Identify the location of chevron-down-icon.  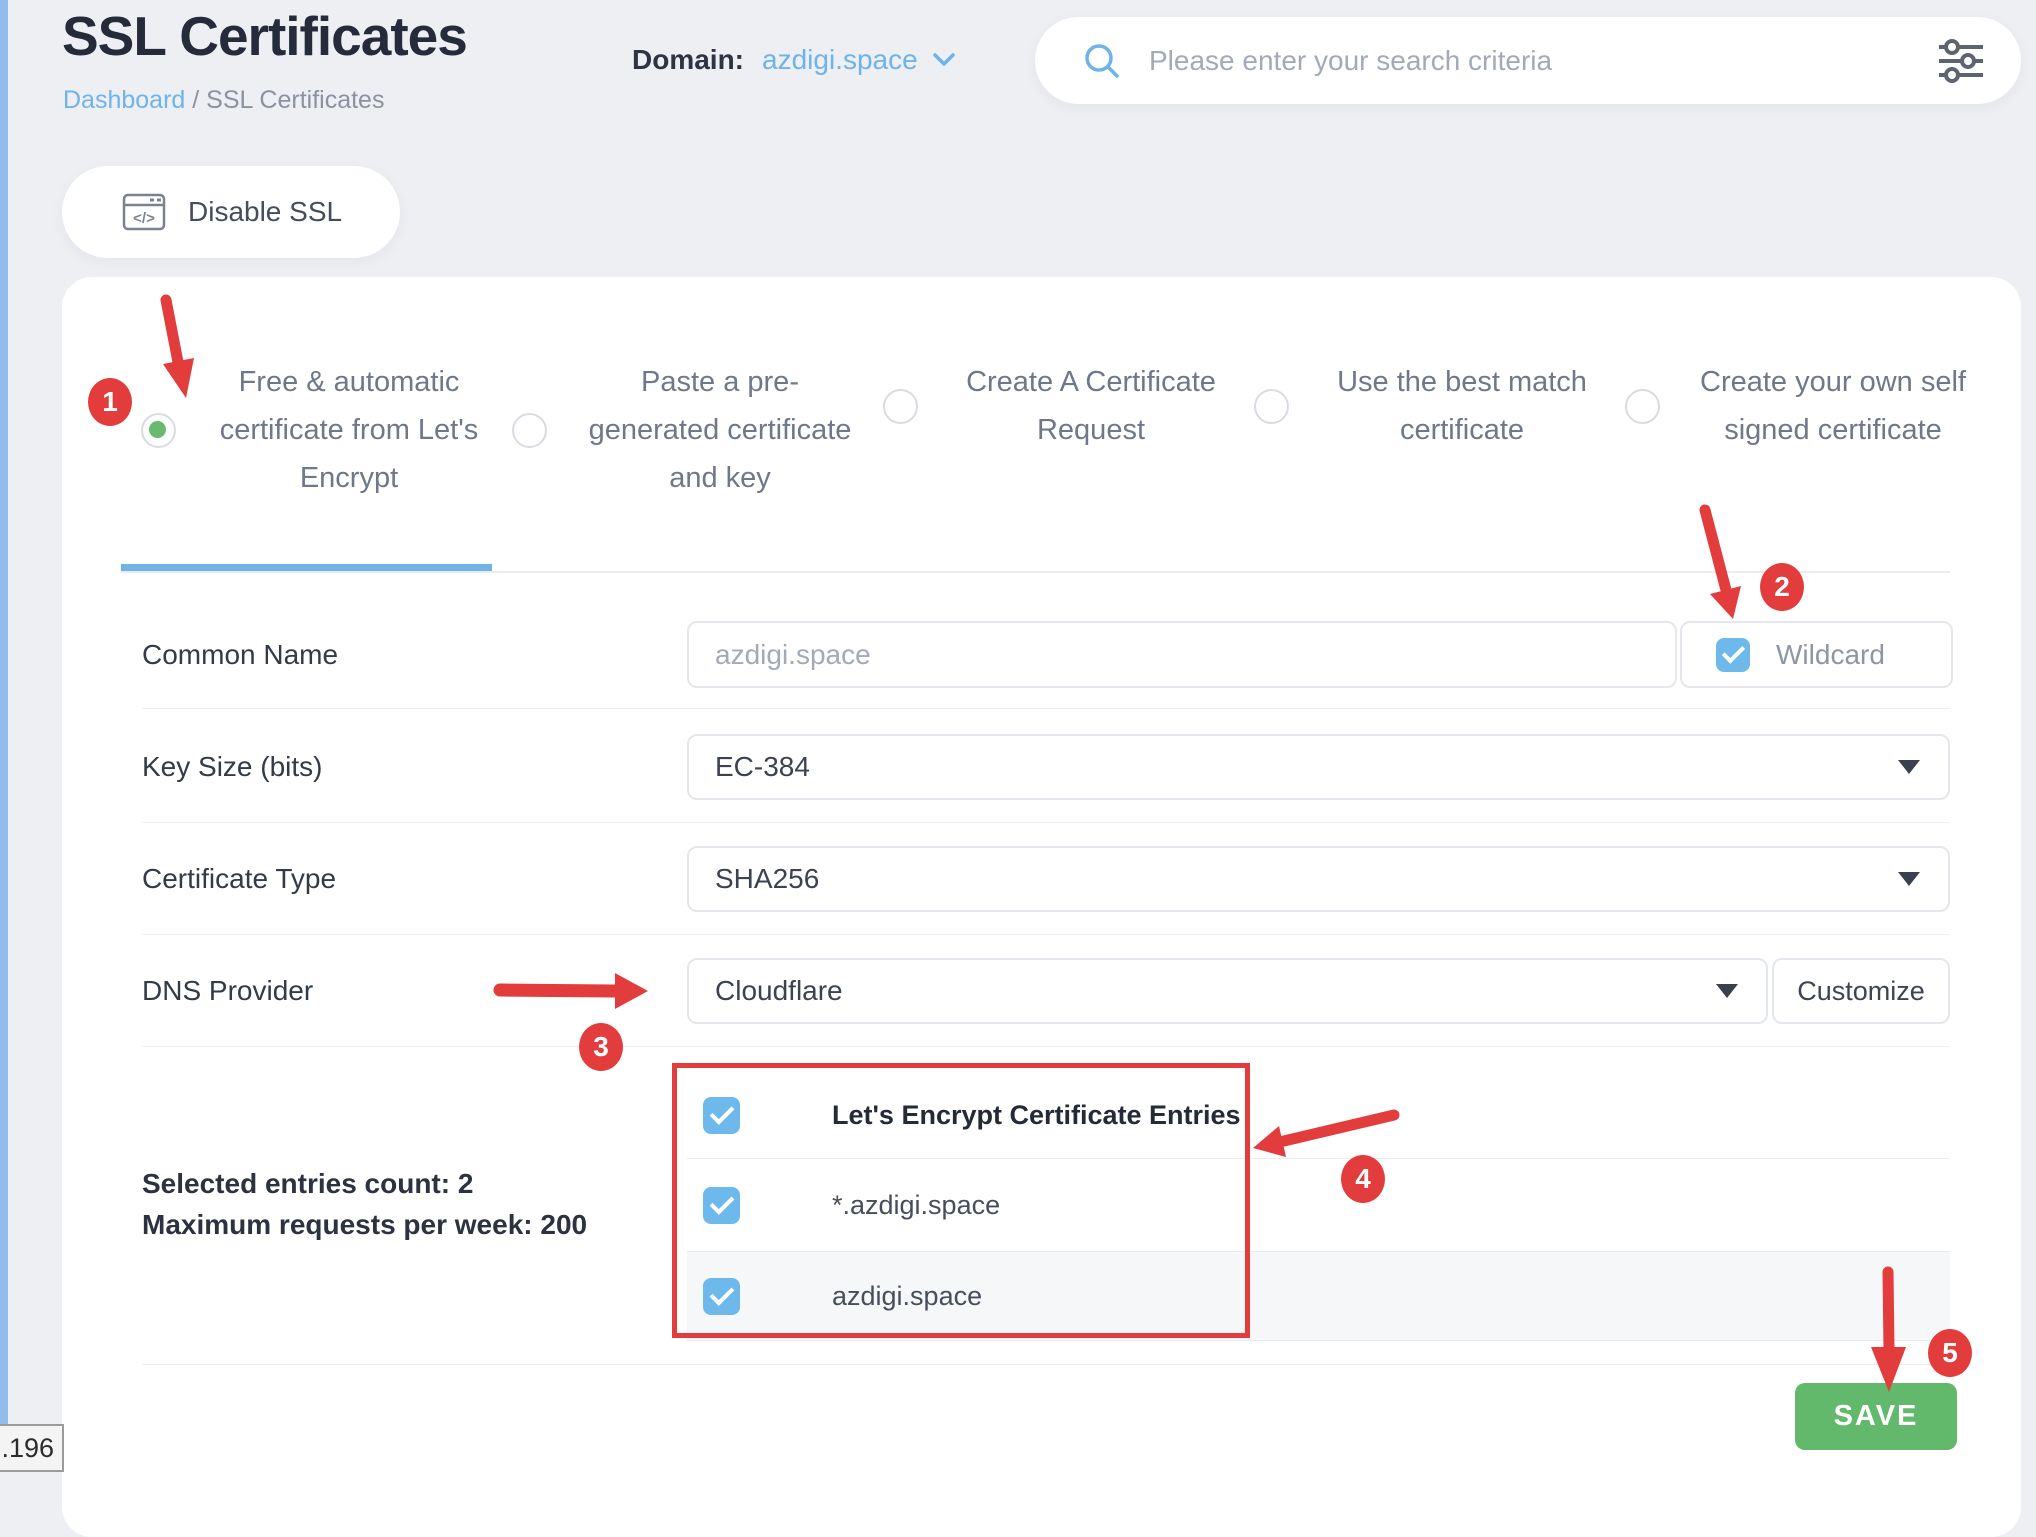
(943, 59).